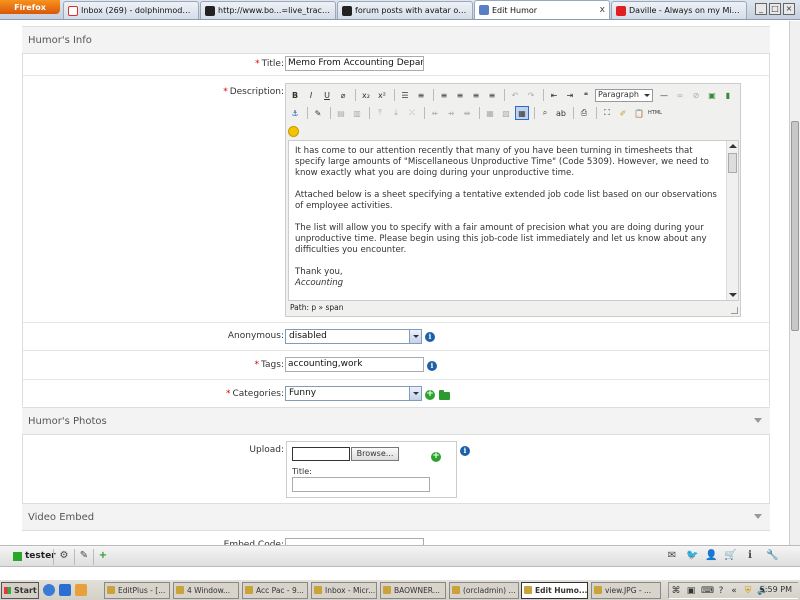  Describe the element at coordinates (586, 95) in the screenshot. I see `blockquote-icon: ❝` at that location.